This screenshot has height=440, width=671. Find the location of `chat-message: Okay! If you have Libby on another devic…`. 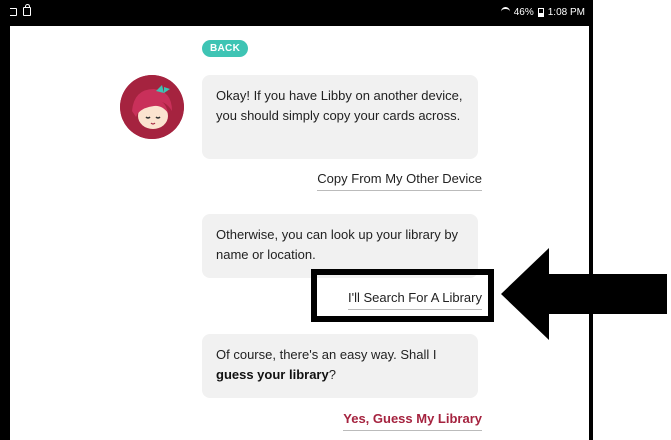

chat-message: Okay! If you have Libby on another devic… is located at coordinates (340, 117).